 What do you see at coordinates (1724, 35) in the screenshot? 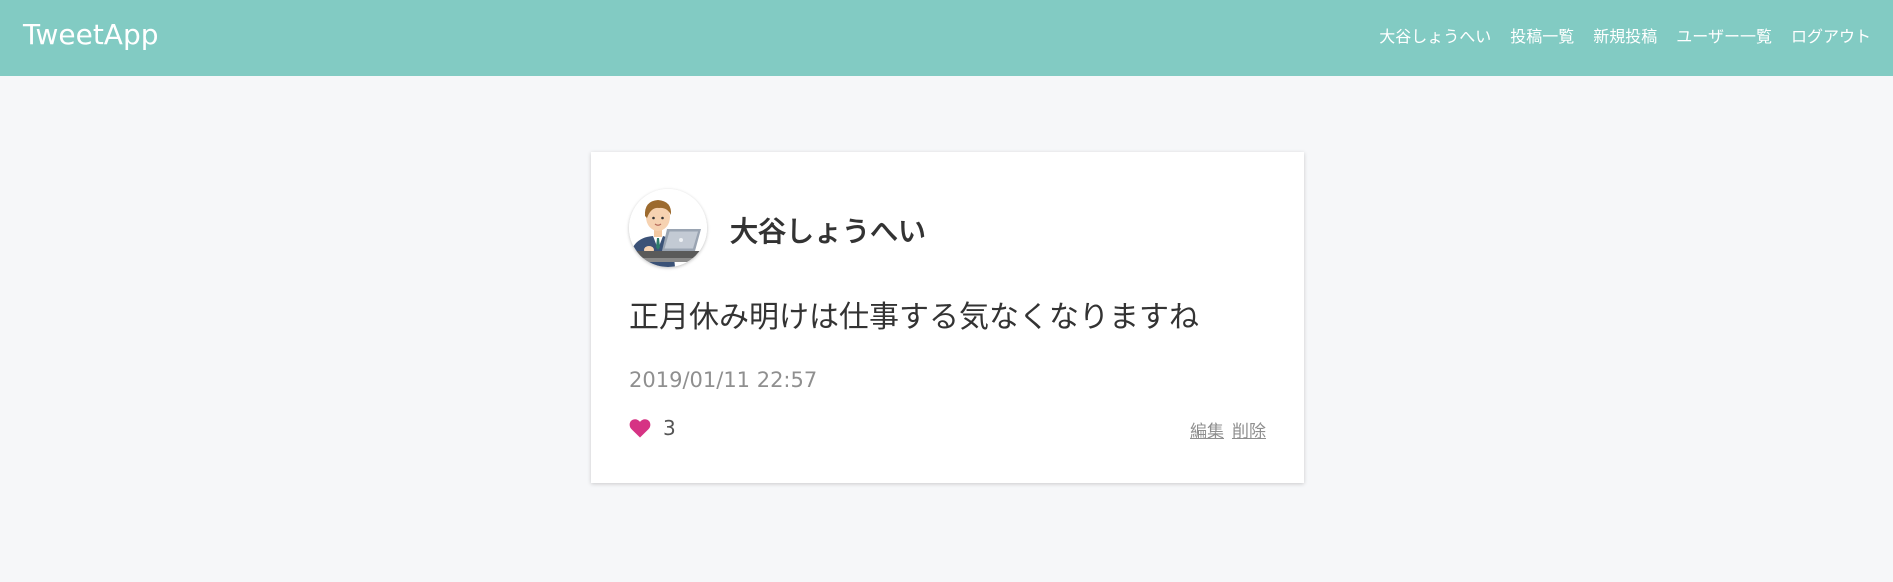
I see `nav-users-index: ユーザー一覧` at bounding box center [1724, 35].